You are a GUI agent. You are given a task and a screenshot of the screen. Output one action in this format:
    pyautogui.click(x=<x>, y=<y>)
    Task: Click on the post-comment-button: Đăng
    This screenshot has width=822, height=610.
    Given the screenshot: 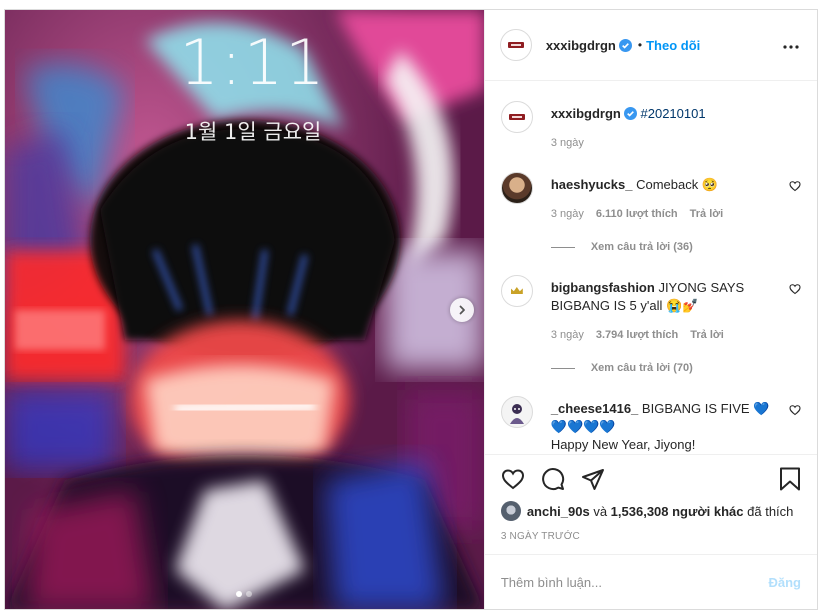 What is the action you would take?
    pyautogui.click(x=785, y=582)
    